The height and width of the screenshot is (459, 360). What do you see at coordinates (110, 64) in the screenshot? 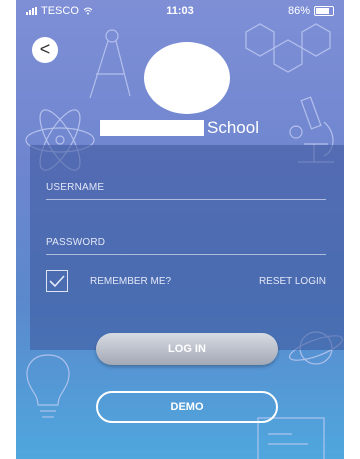
I see `compass-icon` at bounding box center [110, 64].